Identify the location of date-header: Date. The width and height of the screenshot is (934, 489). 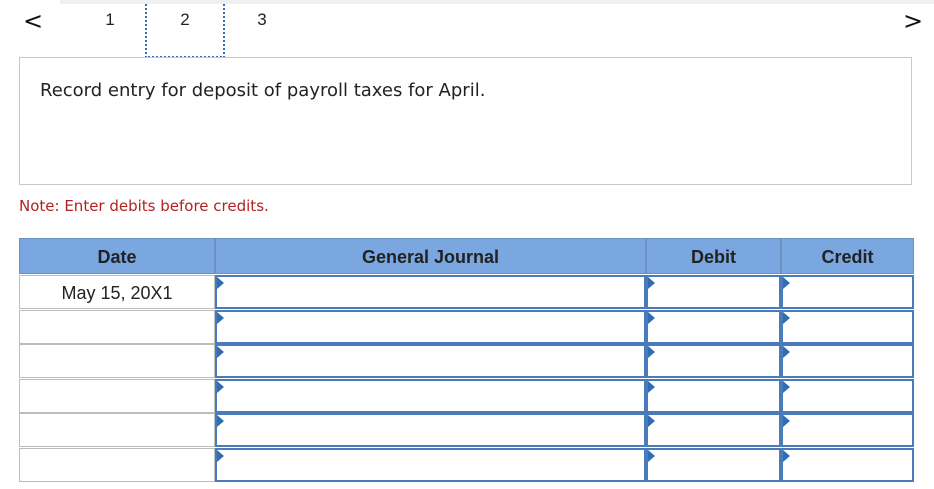
(117, 256).